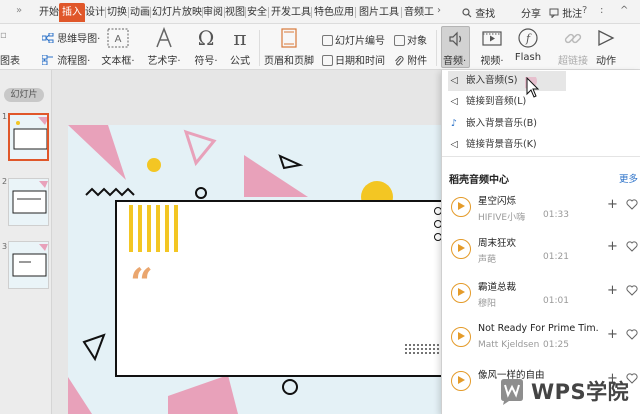 The image size is (640, 414). Describe the element at coordinates (532, 87) in the screenshot. I see `mouse-cursor-icon` at that location.